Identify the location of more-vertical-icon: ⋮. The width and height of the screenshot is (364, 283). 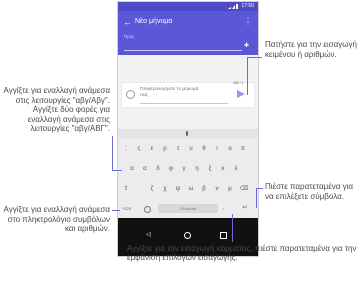
(248, 21).